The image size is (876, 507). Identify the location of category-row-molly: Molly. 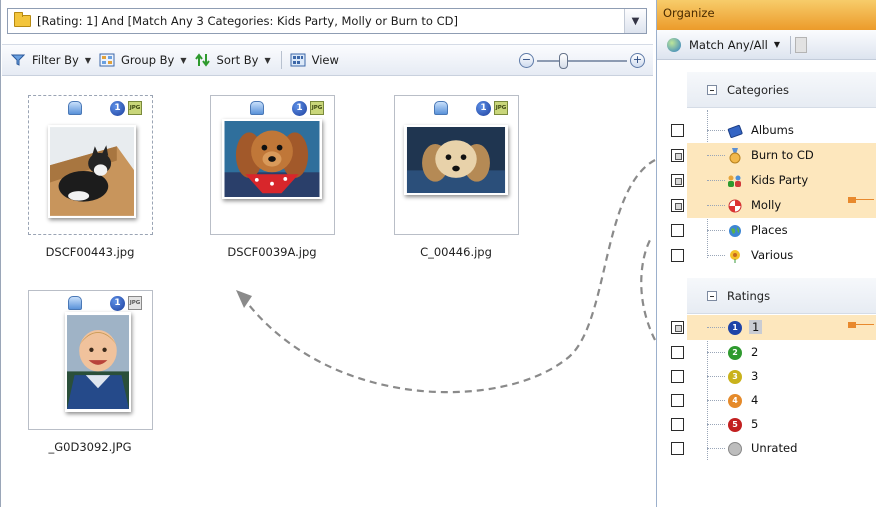
(766, 205).